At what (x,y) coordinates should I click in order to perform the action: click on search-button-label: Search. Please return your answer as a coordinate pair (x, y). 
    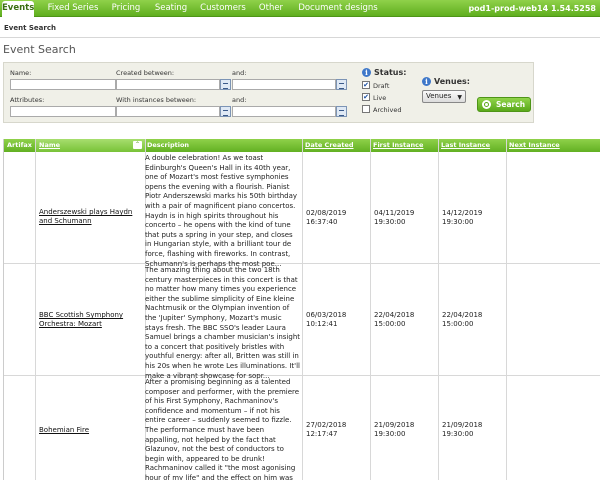
    Looking at the image, I should click on (511, 104).